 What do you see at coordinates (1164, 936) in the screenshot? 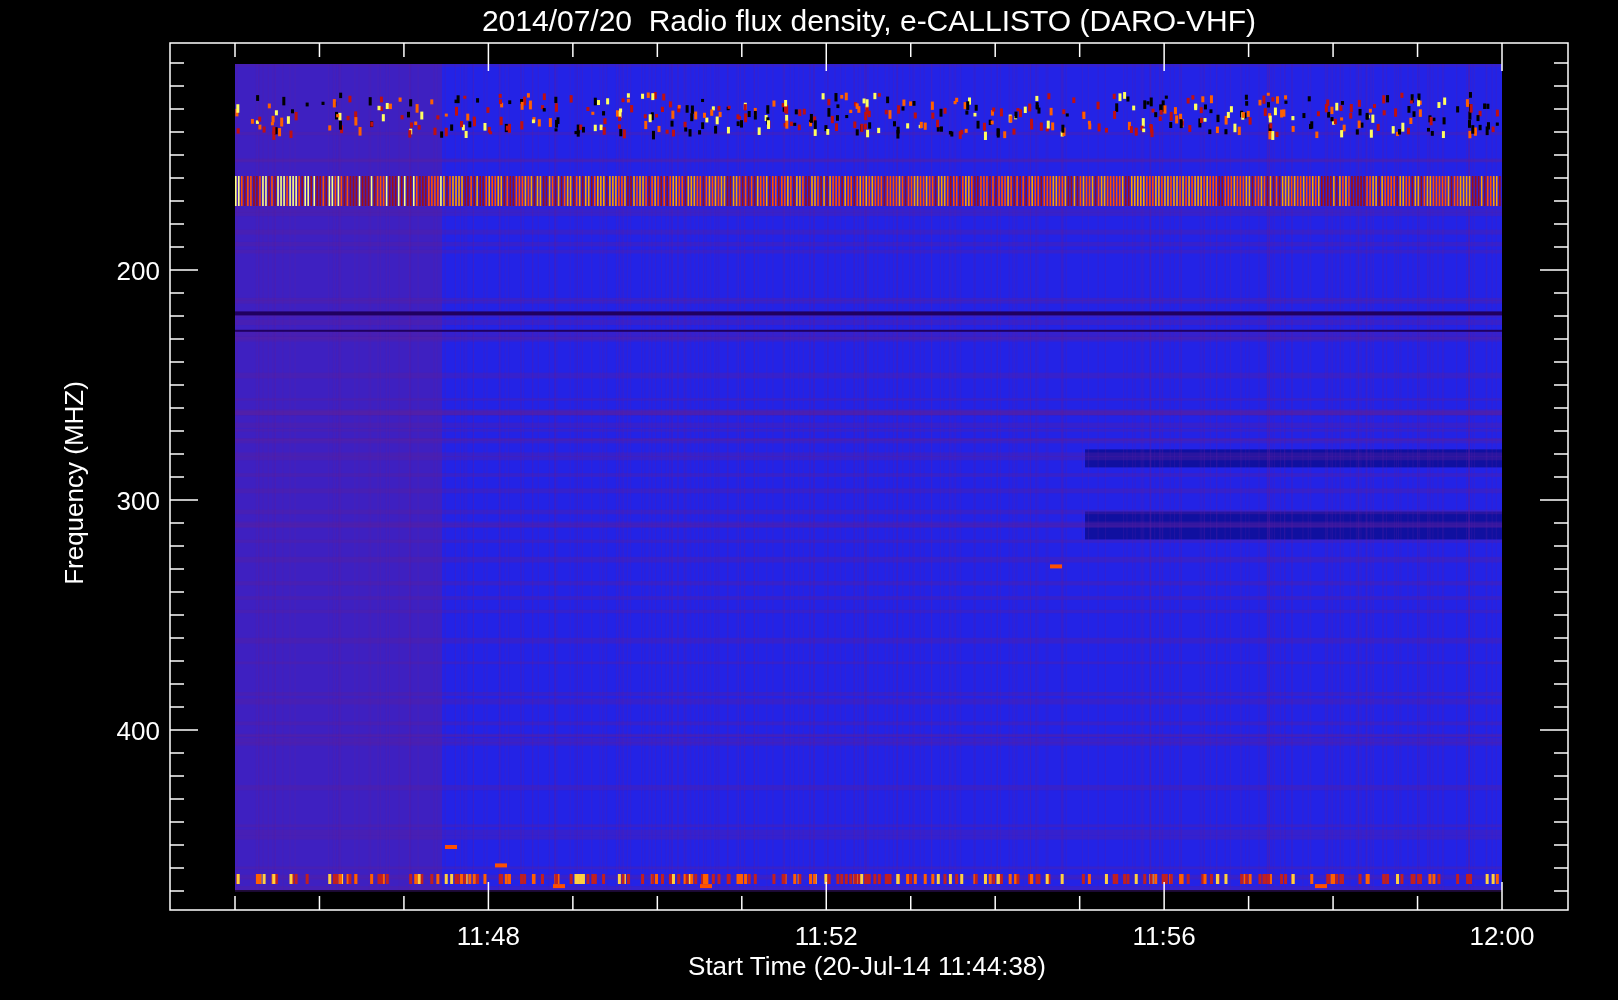
I see `x-tick-label: 11:56` at bounding box center [1164, 936].